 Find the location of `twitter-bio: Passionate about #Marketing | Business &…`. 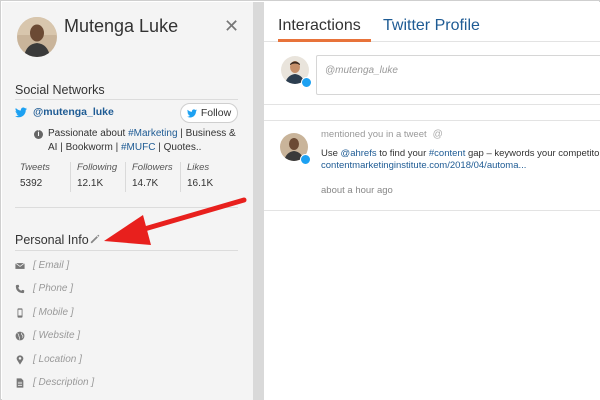

twitter-bio: Passionate about #Marketing | Business &… is located at coordinates (147, 141).